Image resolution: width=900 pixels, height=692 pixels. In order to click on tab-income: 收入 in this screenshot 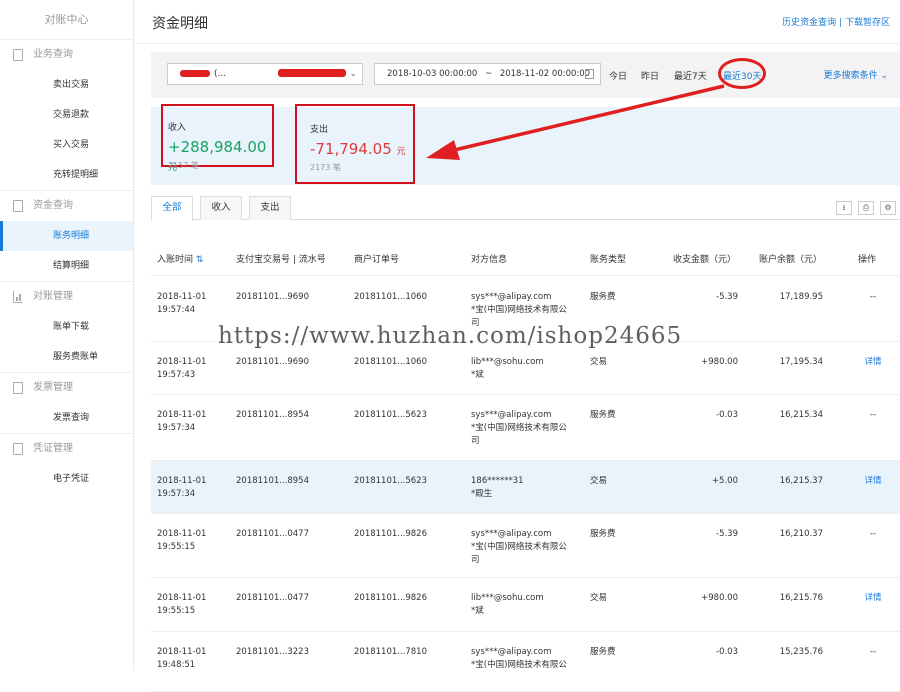, I will do `click(221, 208)`.